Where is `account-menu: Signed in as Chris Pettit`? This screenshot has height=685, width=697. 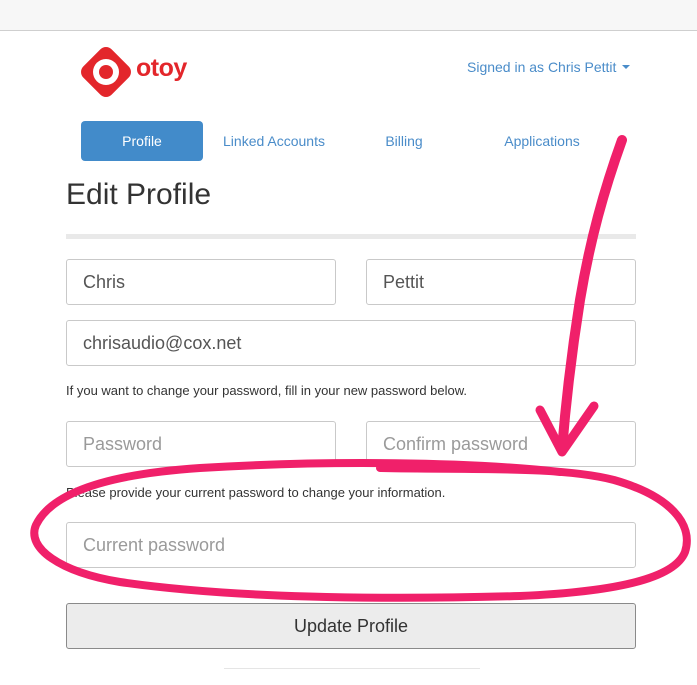
account-menu: Signed in as Chris Pettit is located at coordinates (549, 67).